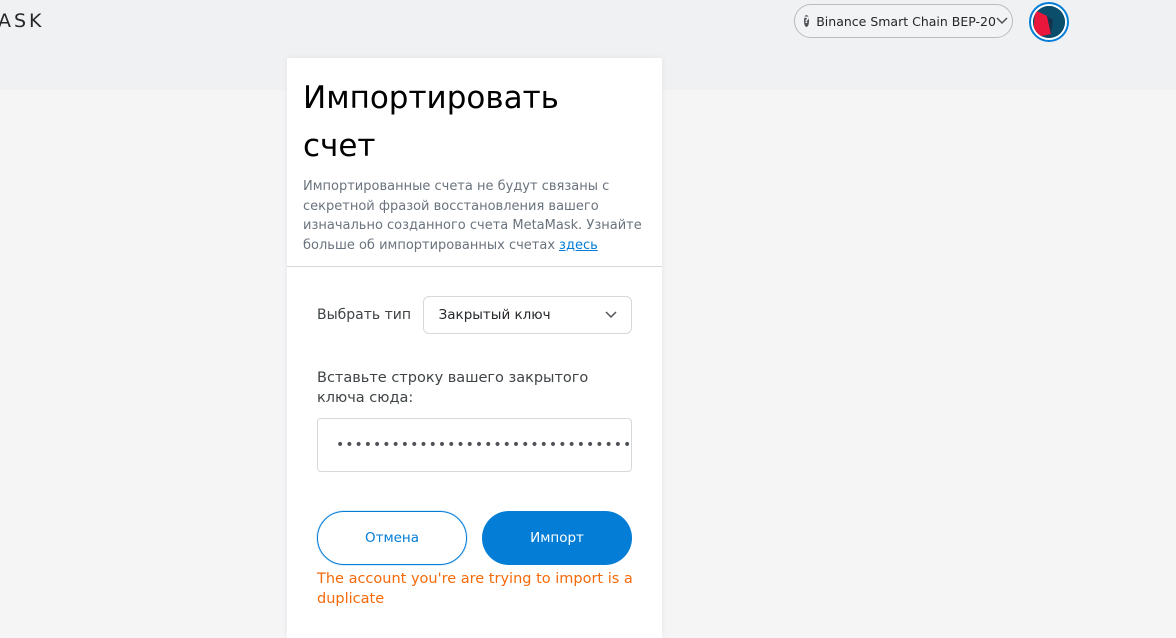 The width and height of the screenshot is (1176, 638). I want to click on type-row: Выбрать тип Закрытый ключ, so click(474, 315).